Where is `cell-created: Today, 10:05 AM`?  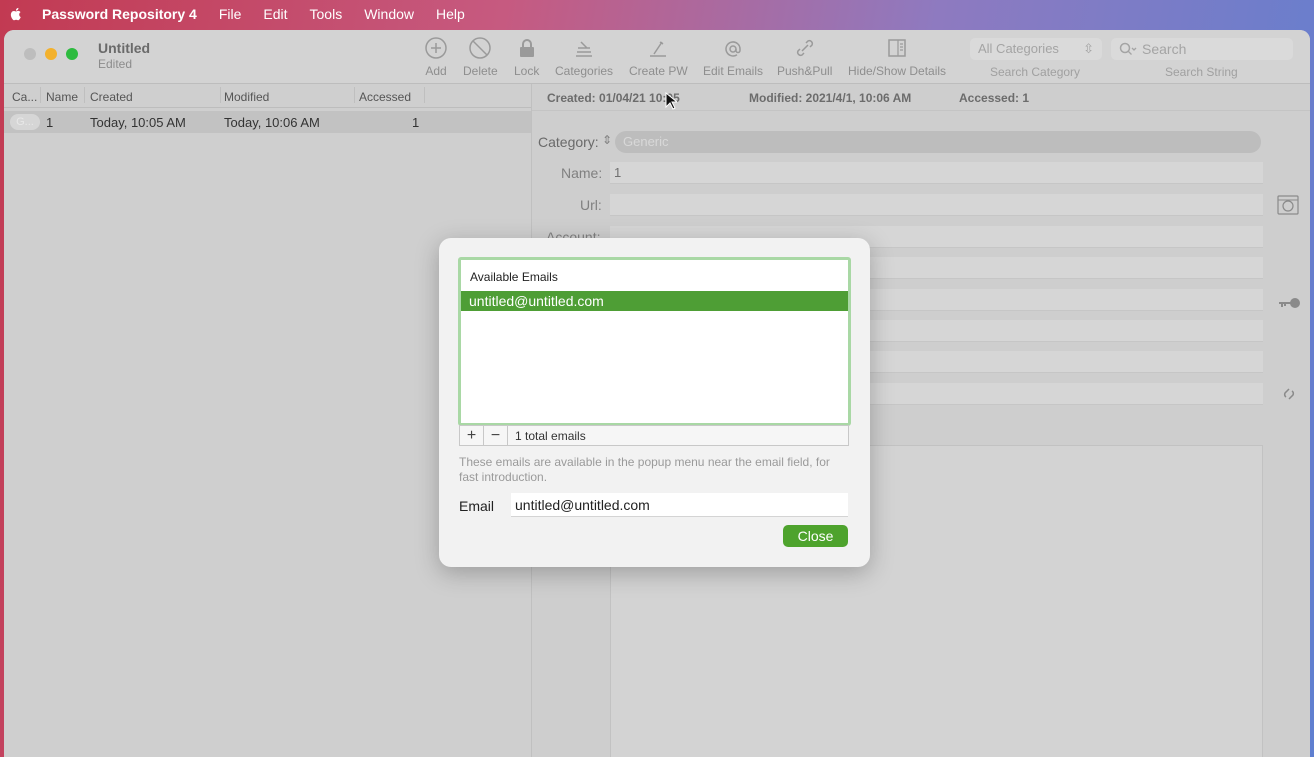
cell-created: Today, 10:05 AM is located at coordinates (138, 122).